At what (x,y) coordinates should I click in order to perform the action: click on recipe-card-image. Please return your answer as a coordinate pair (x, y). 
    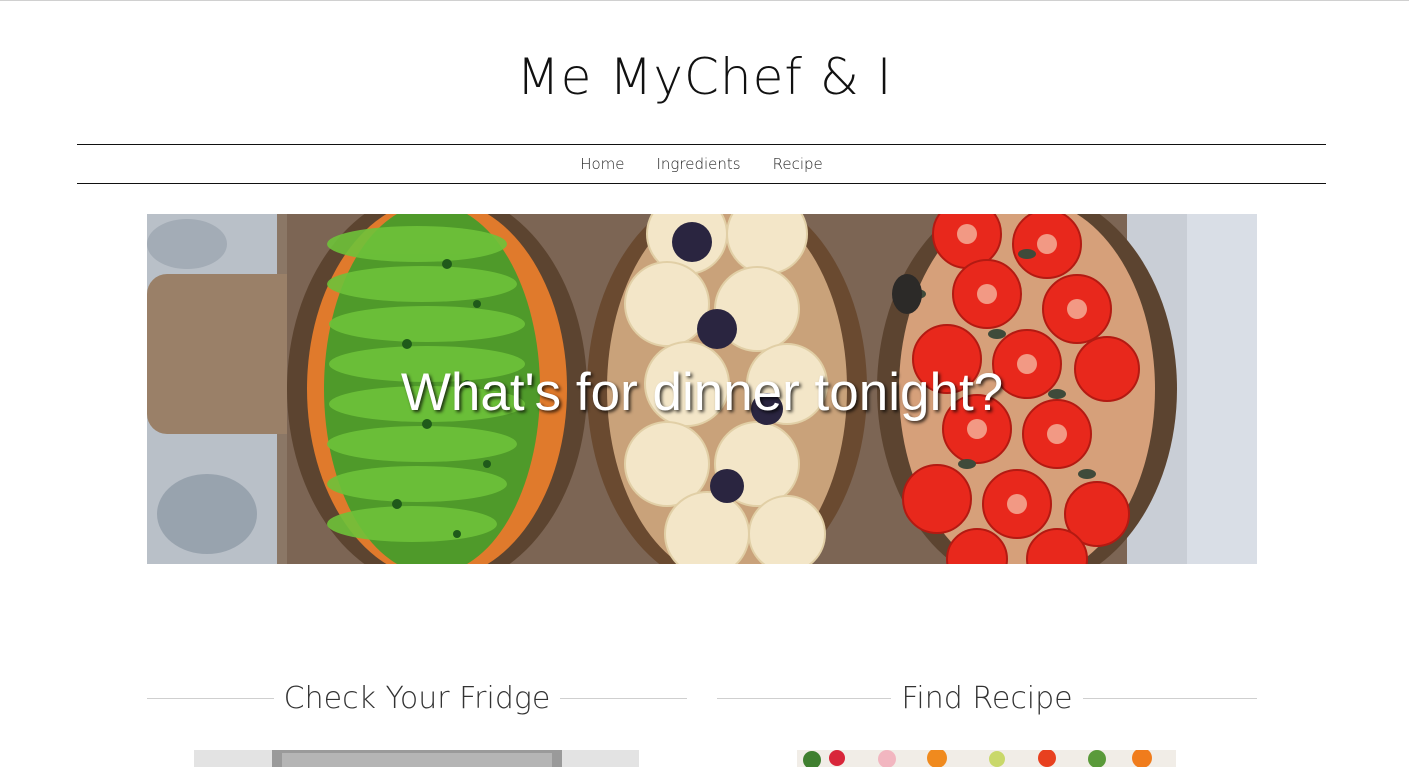
    Looking at the image, I should click on (986, 758).